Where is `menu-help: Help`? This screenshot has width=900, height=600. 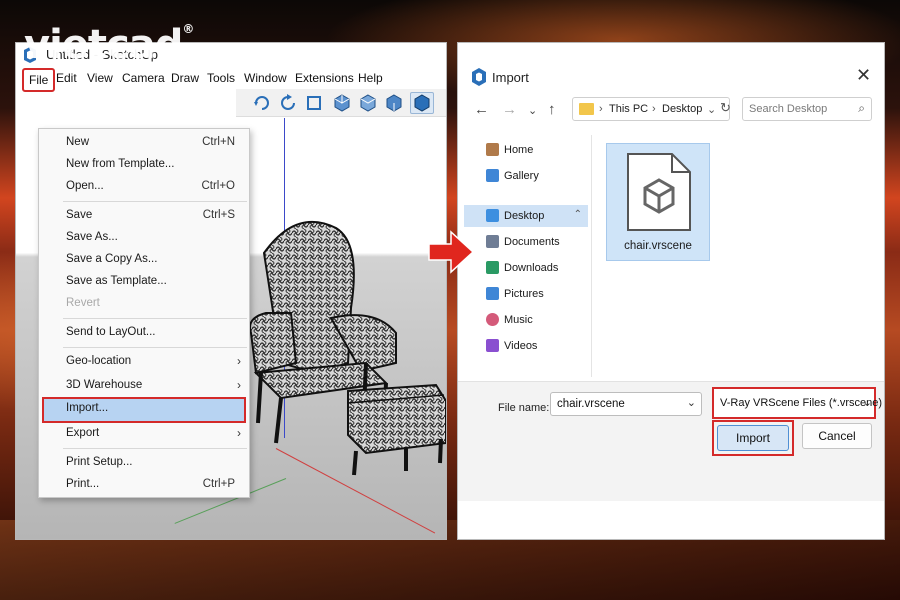 menu-help: Help is located at coordinates (370, 78).